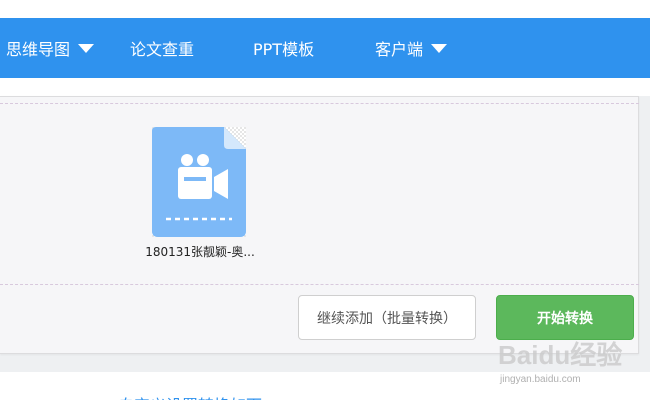 The width and height of the screenshot is (650, 400). I want to click on options-heading: 自定义设置转换如下, so click(190, 396).